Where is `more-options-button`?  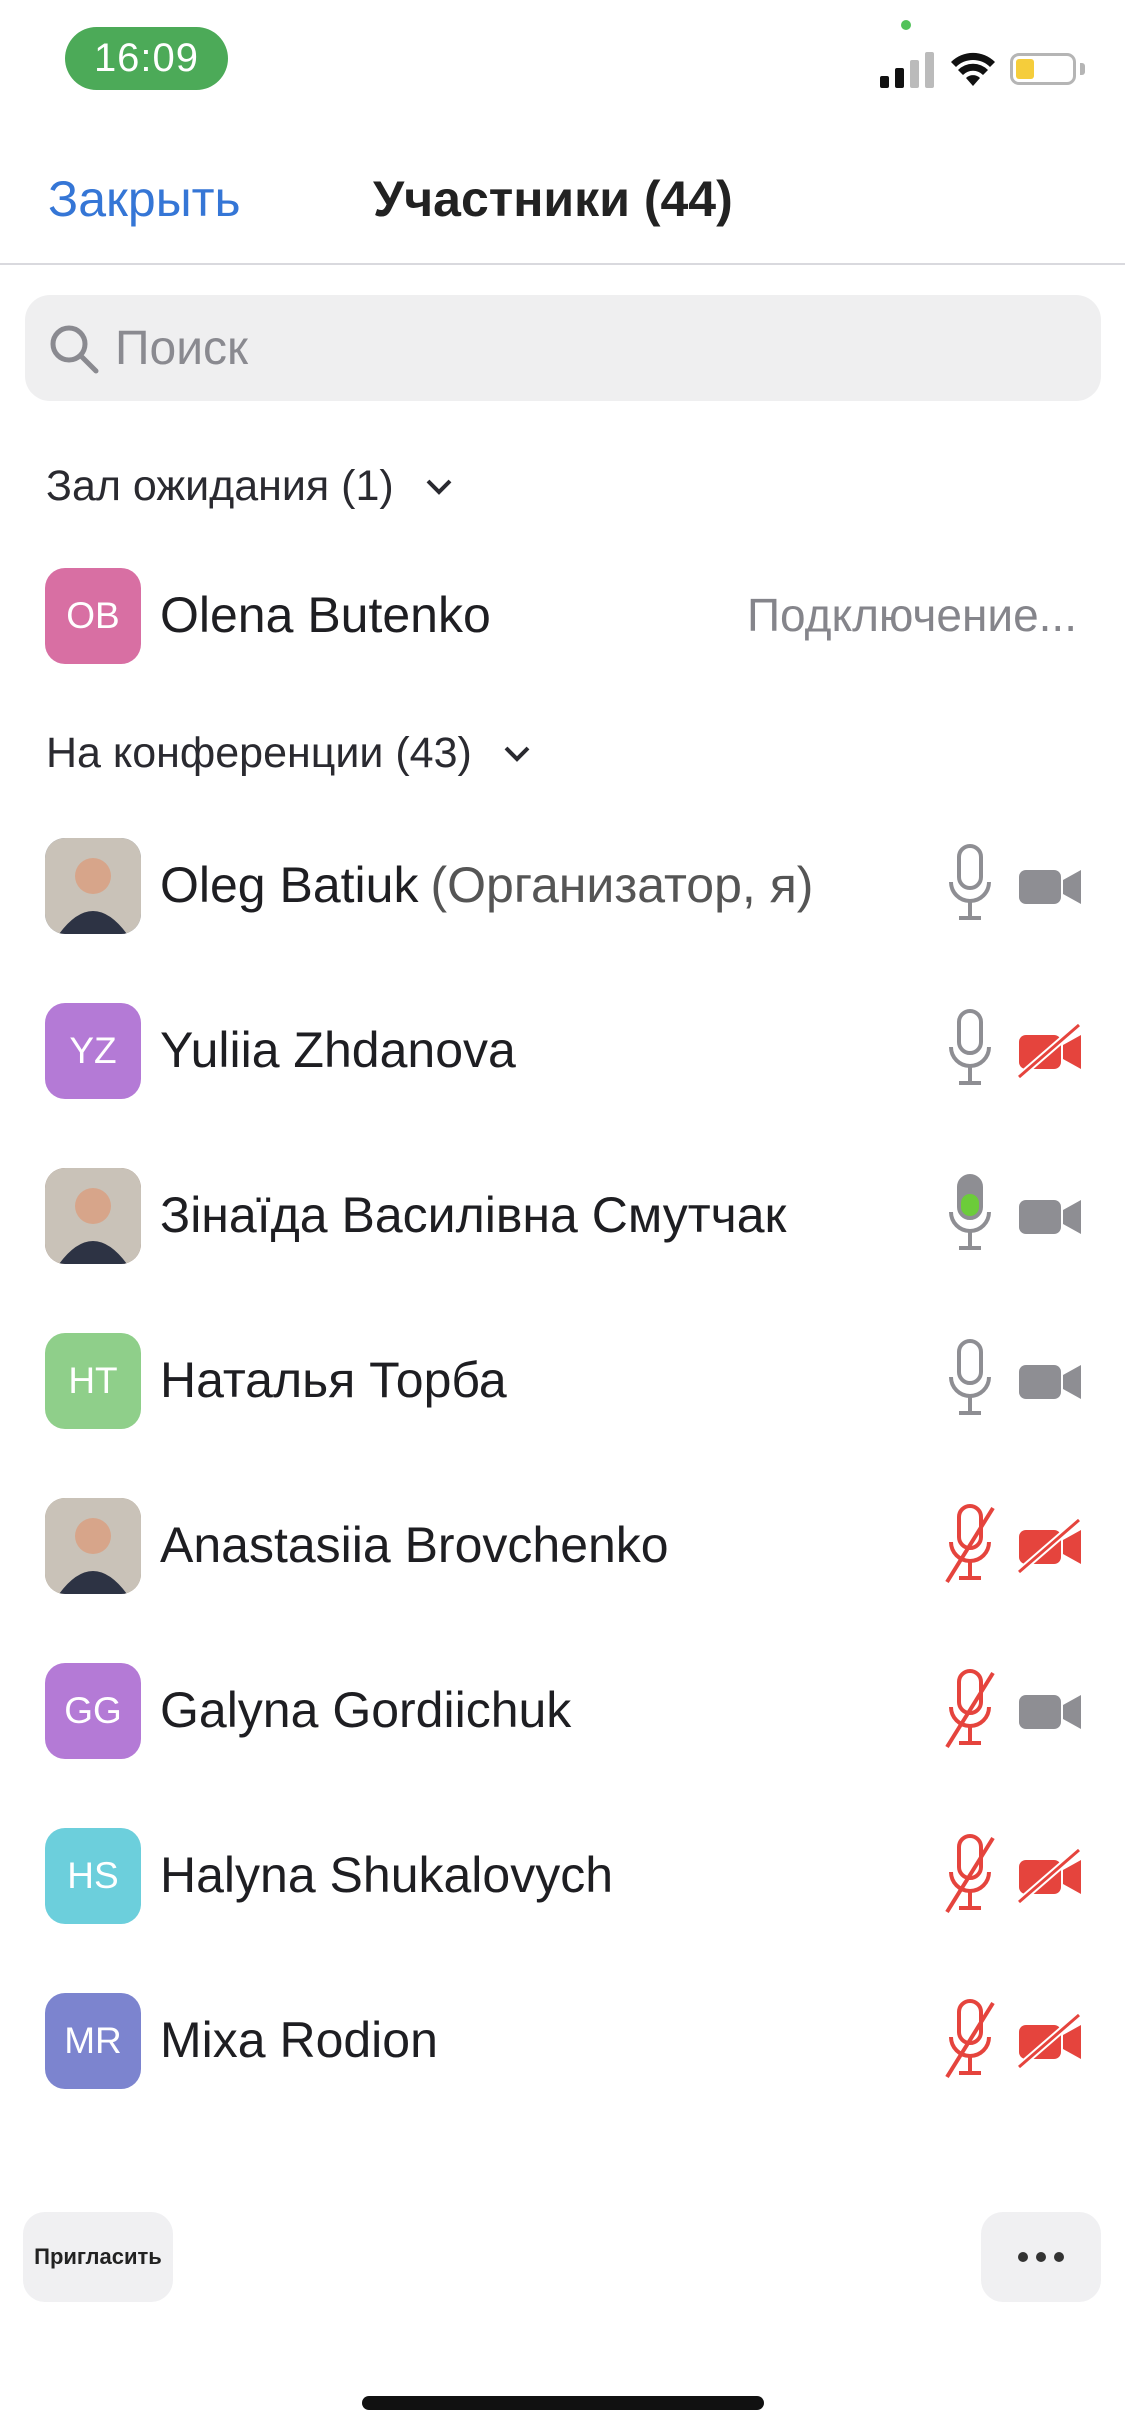 more-options-button is located at coordinates (1041, 2257).